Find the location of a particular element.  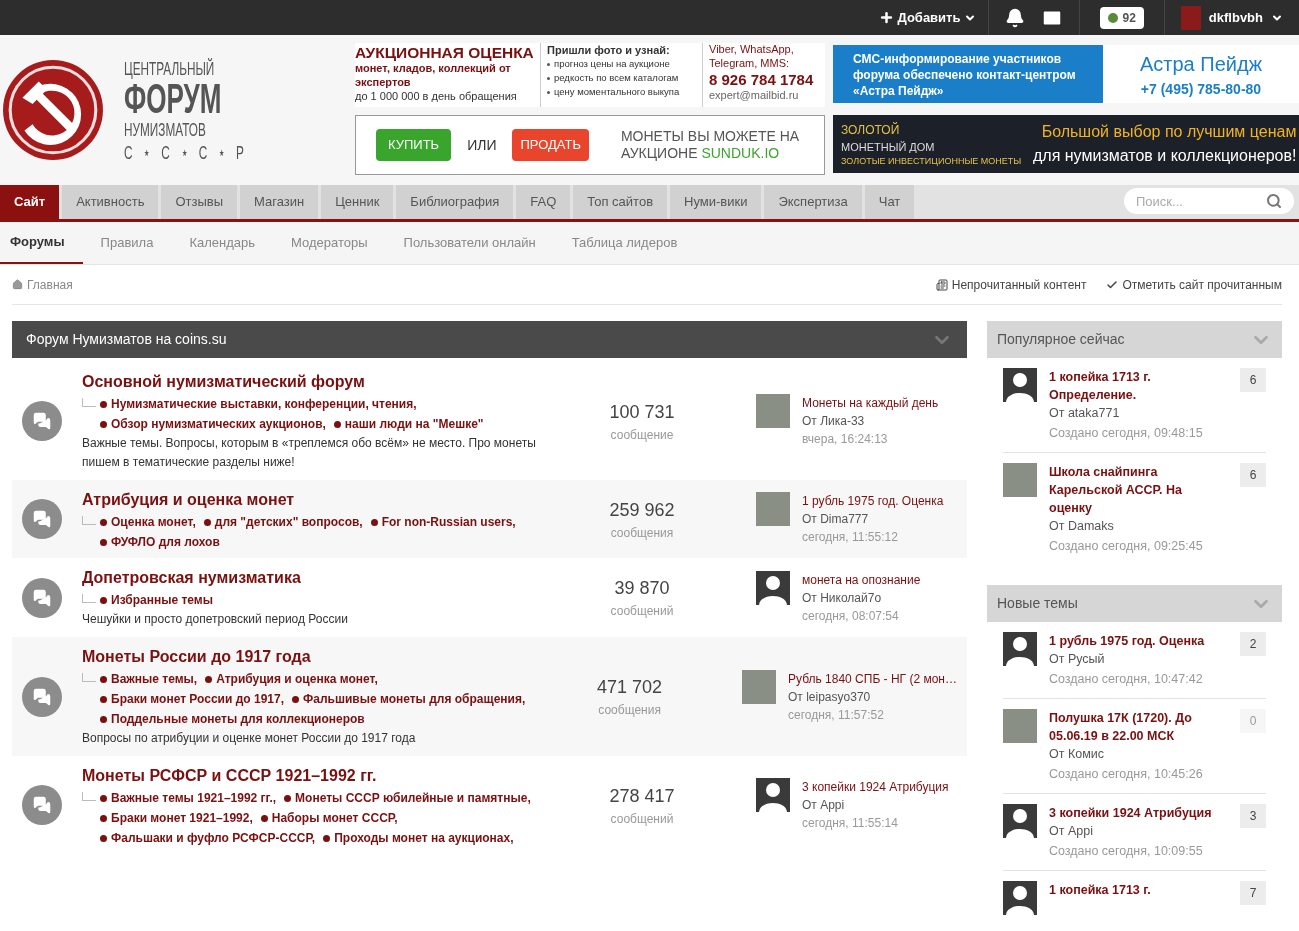

subforum-link: Фальшивые монеты для обращения, is located at coordinates (414, 699).